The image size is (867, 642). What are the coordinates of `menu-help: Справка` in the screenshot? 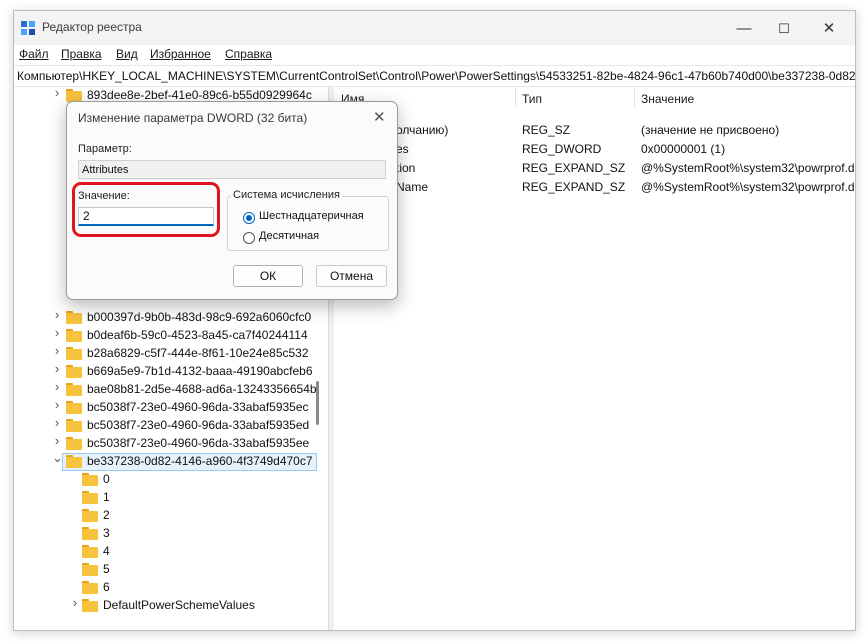 It's located at (248, 54).